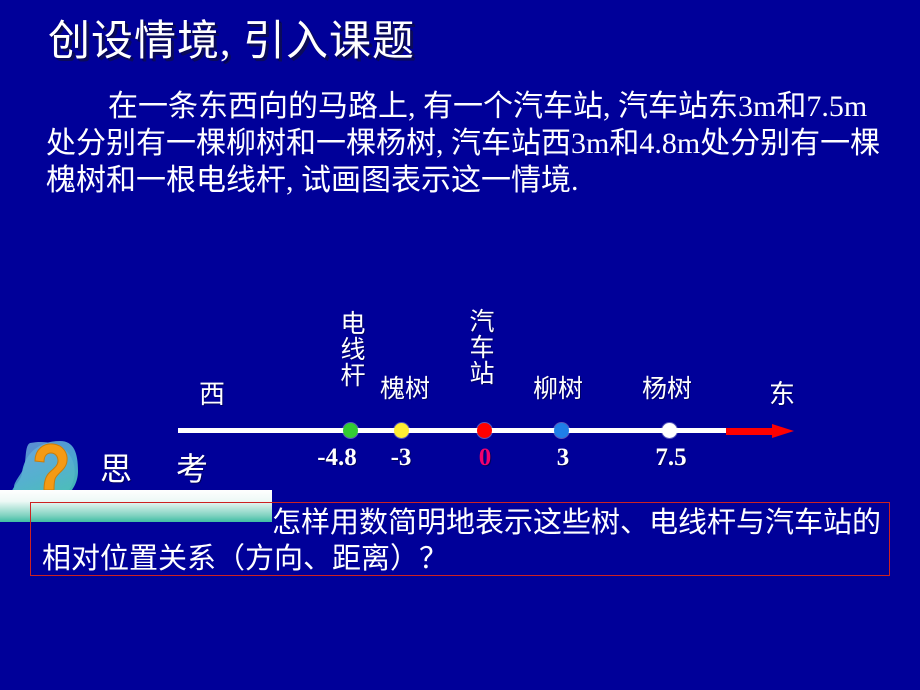 Image resolution: width=920 pixels, height=690 pixels. Describe the element at coordinates (783, 431) in the screenshot. I see `arrow-head` at that location.